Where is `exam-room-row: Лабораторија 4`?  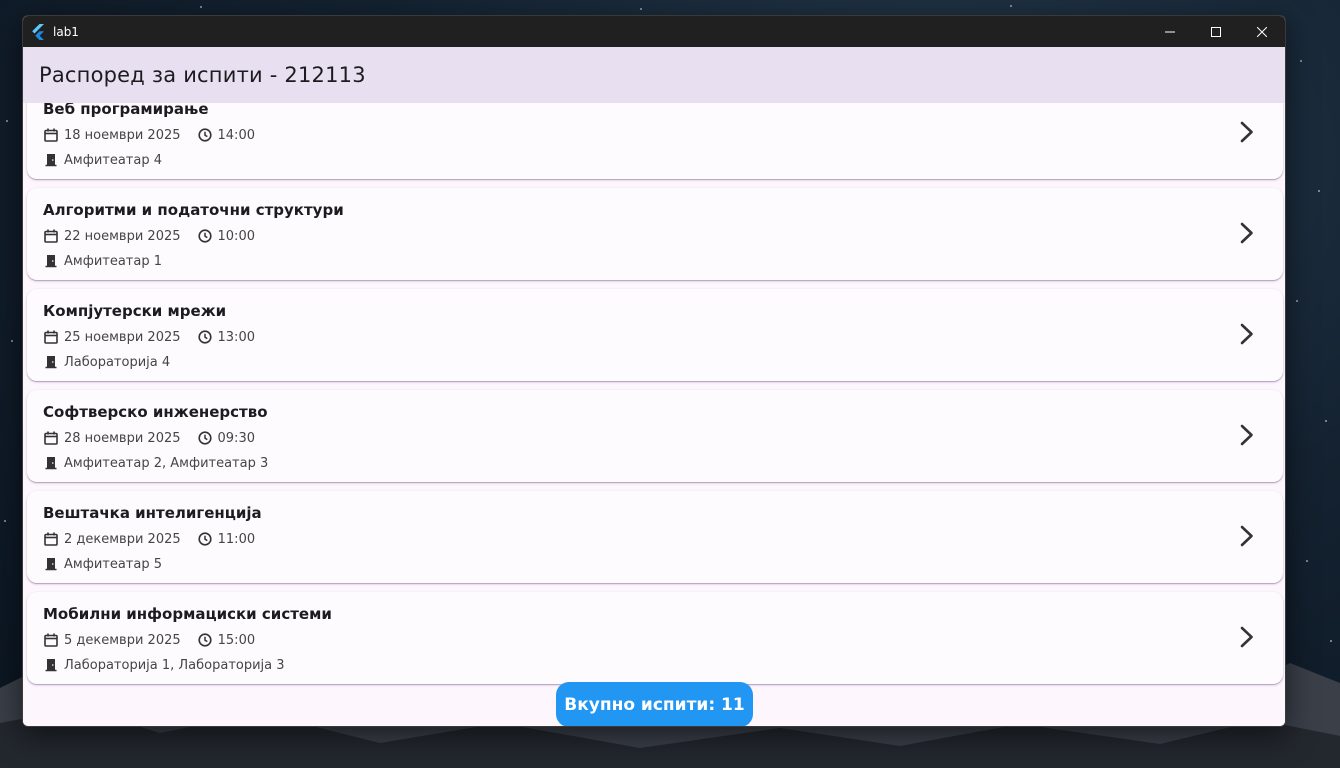
exam-room-row: Лабораторија 4 is located at coordinates (106, 362).